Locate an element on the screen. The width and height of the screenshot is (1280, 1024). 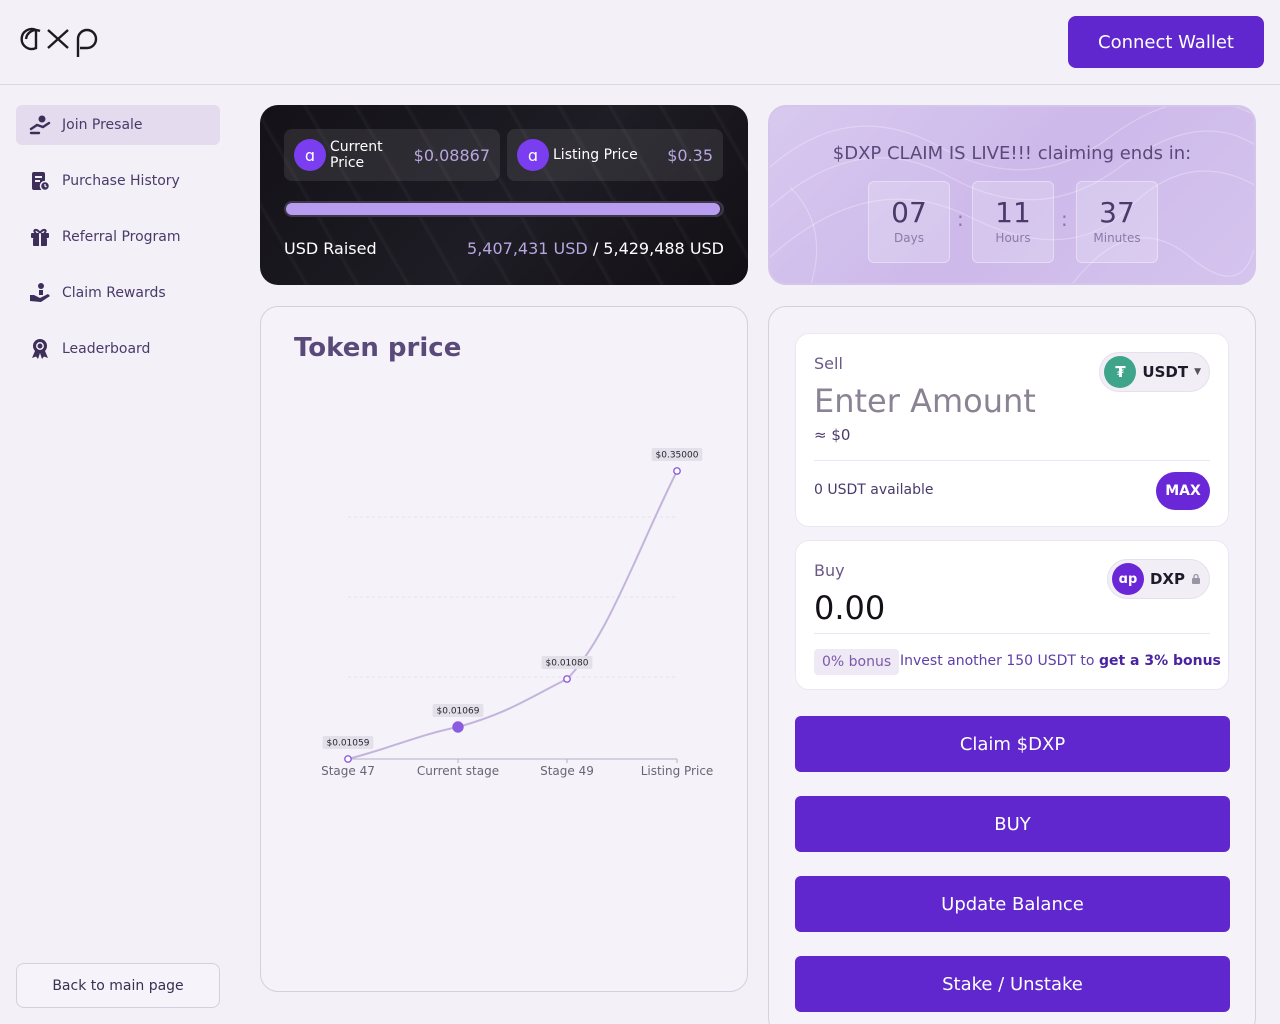
sidebar-item-purchase-history: Purchase History is located at coordinates (118, 181).